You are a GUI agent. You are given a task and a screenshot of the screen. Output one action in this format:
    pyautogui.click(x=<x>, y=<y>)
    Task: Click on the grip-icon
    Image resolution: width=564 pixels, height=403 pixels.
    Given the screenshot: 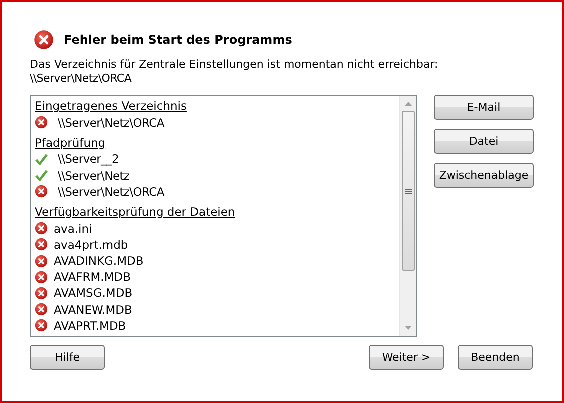 What is the action you would take?
    pyautogui.click(x=408, y=191)
    